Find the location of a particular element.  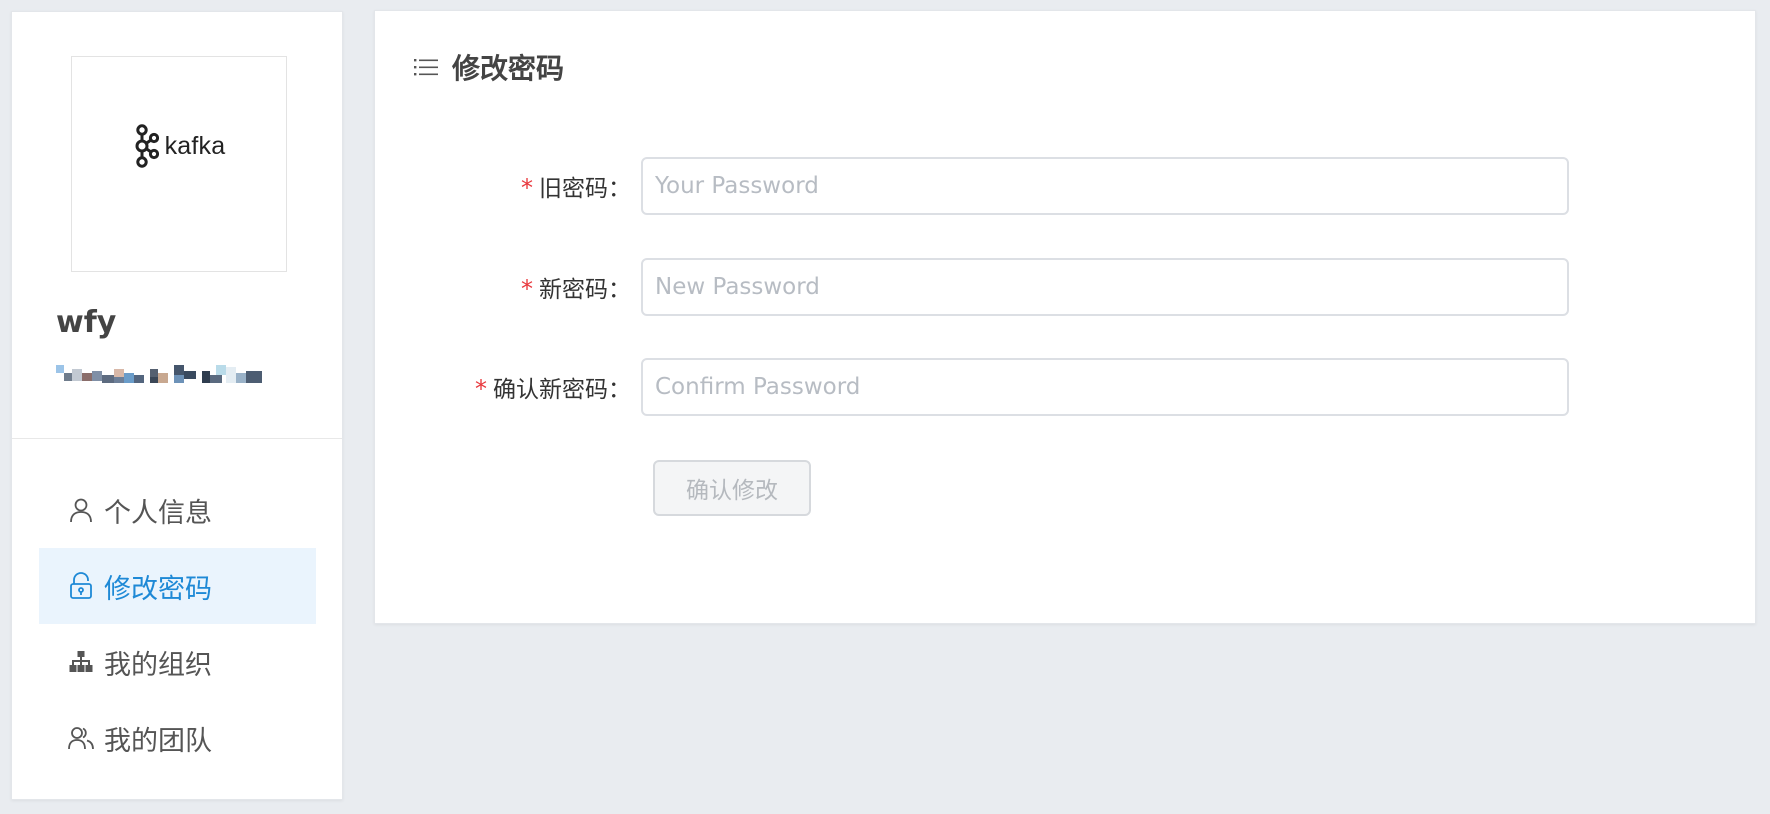

profile-menu: 个人信息 修改密码 我的组织 我的团队 is located at coordinates (177, 607).